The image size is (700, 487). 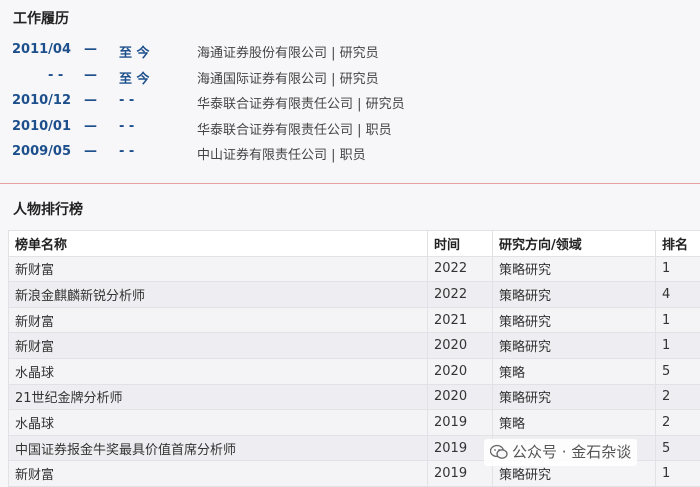 What do you see at coordinates (218, 397) in the screenshot?
I see `cell-list-name: 21世纪金牌分析师` at bounding box center [218, 397].